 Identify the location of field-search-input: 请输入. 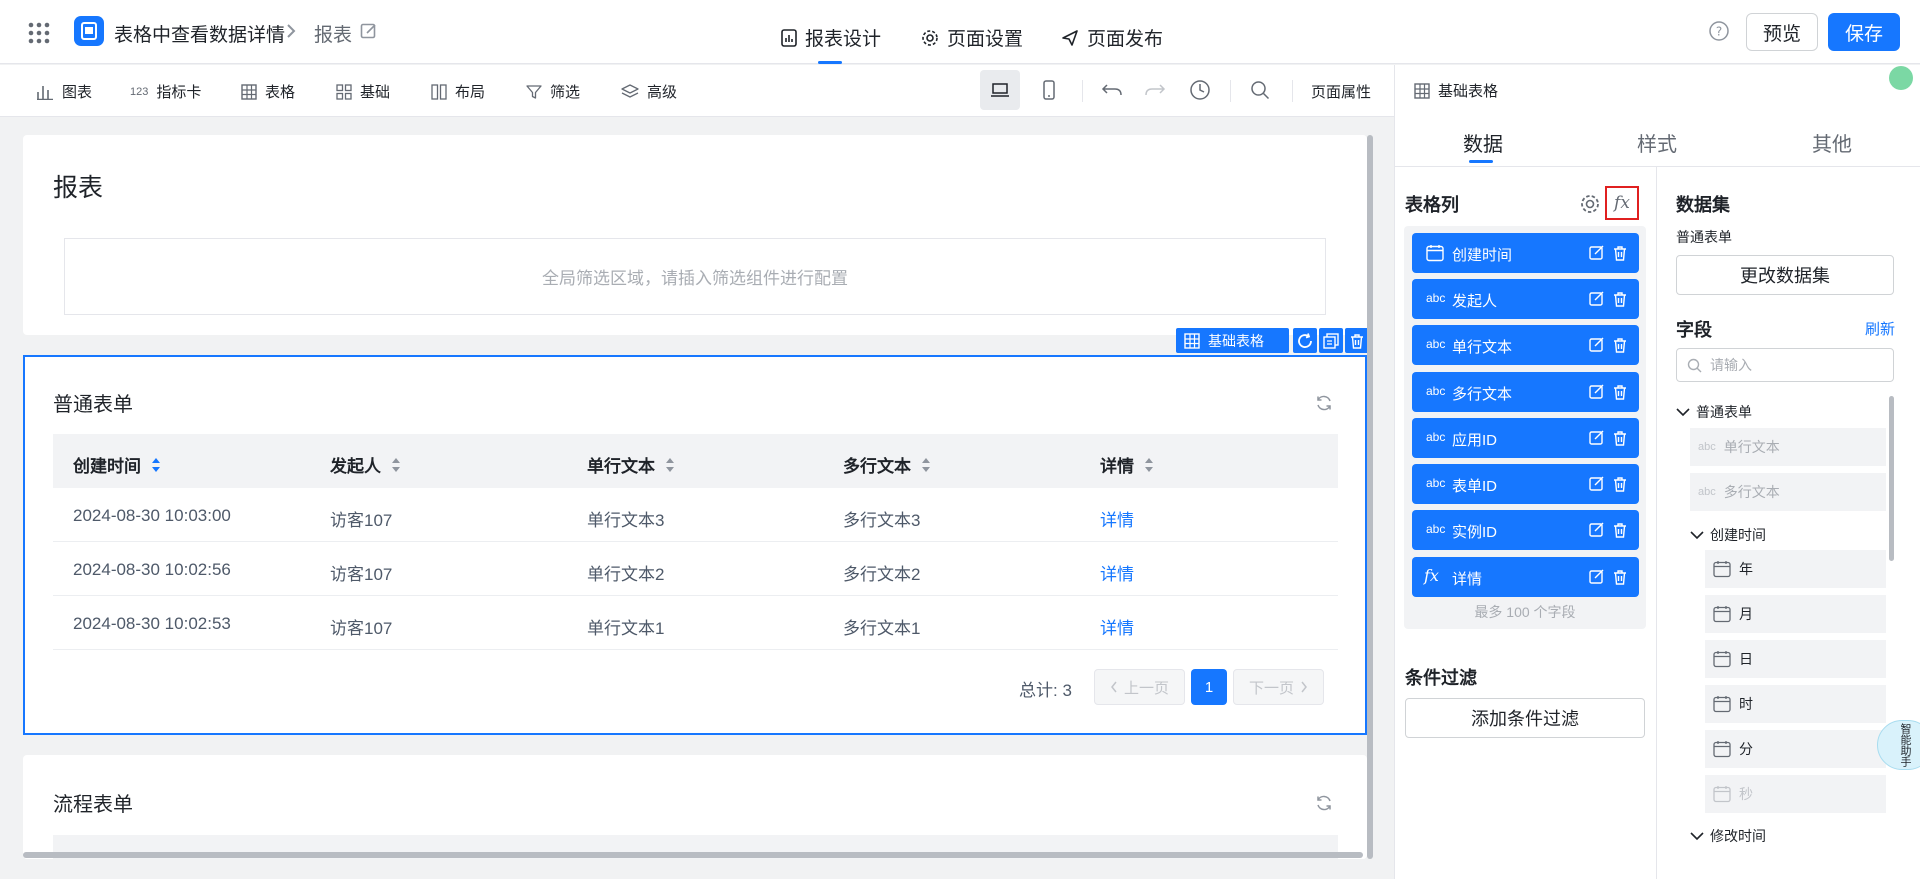
(1785, 365).